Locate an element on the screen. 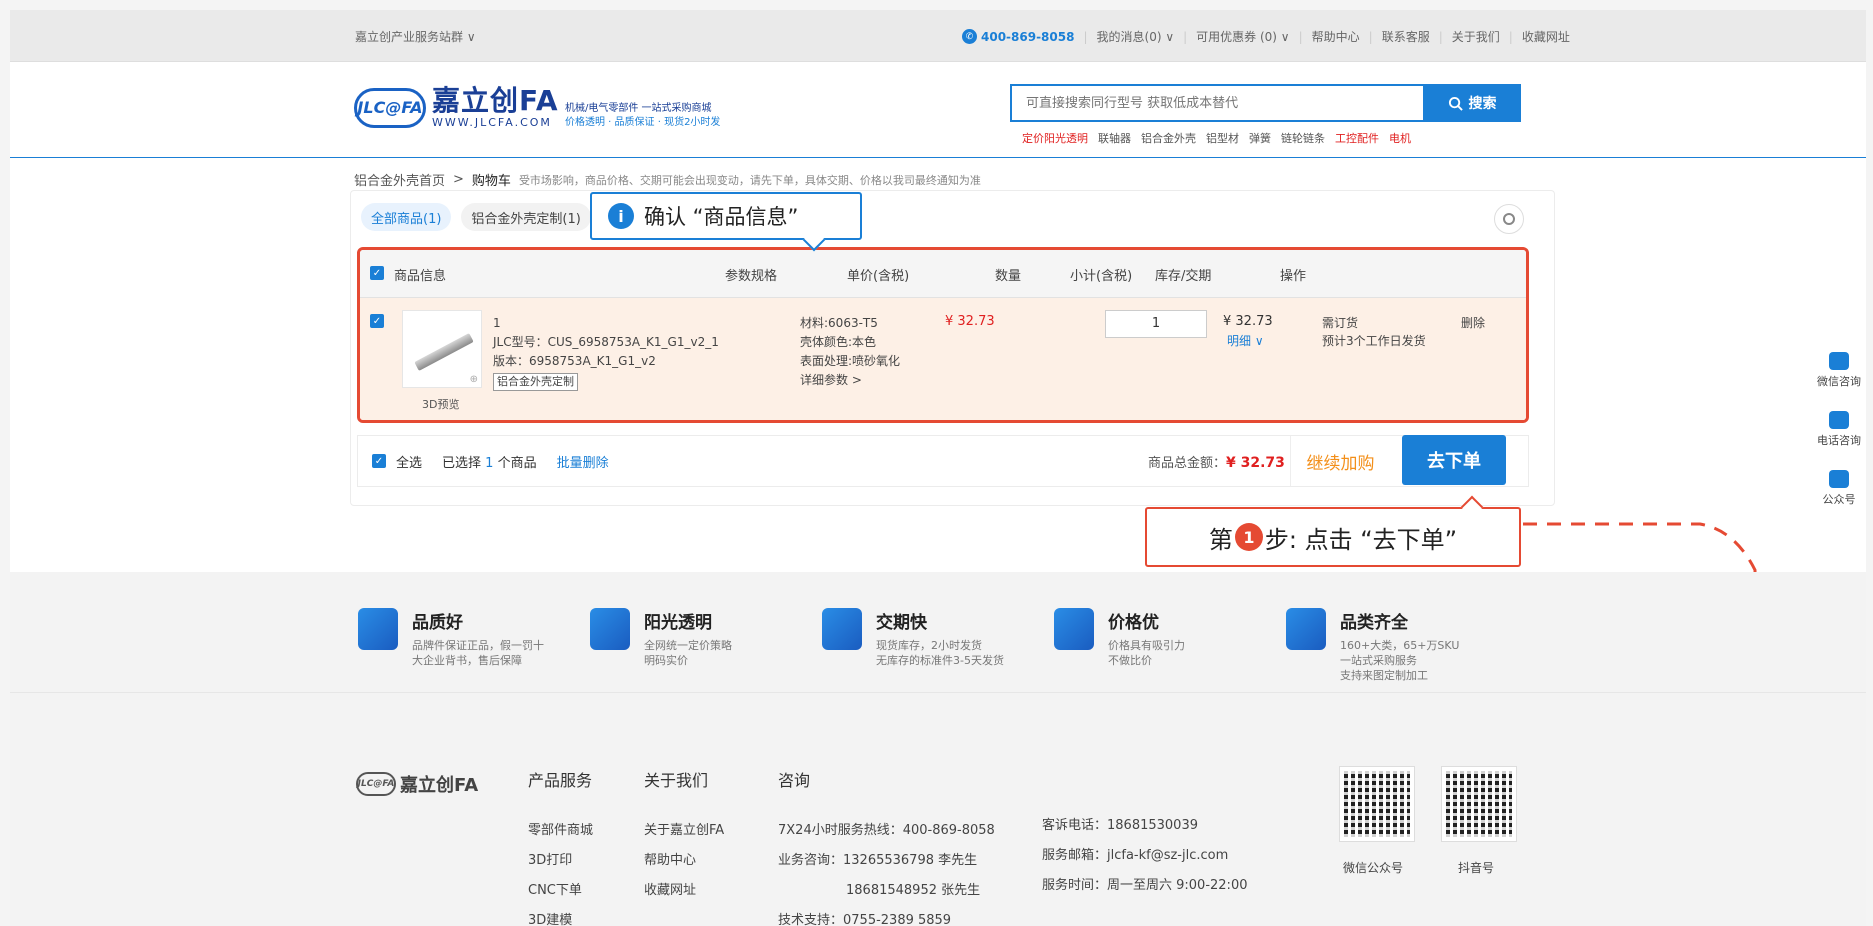 This screenshot has width=1873, height=926. place-order-button: 去下单 is located at coordinates (1454, 460).